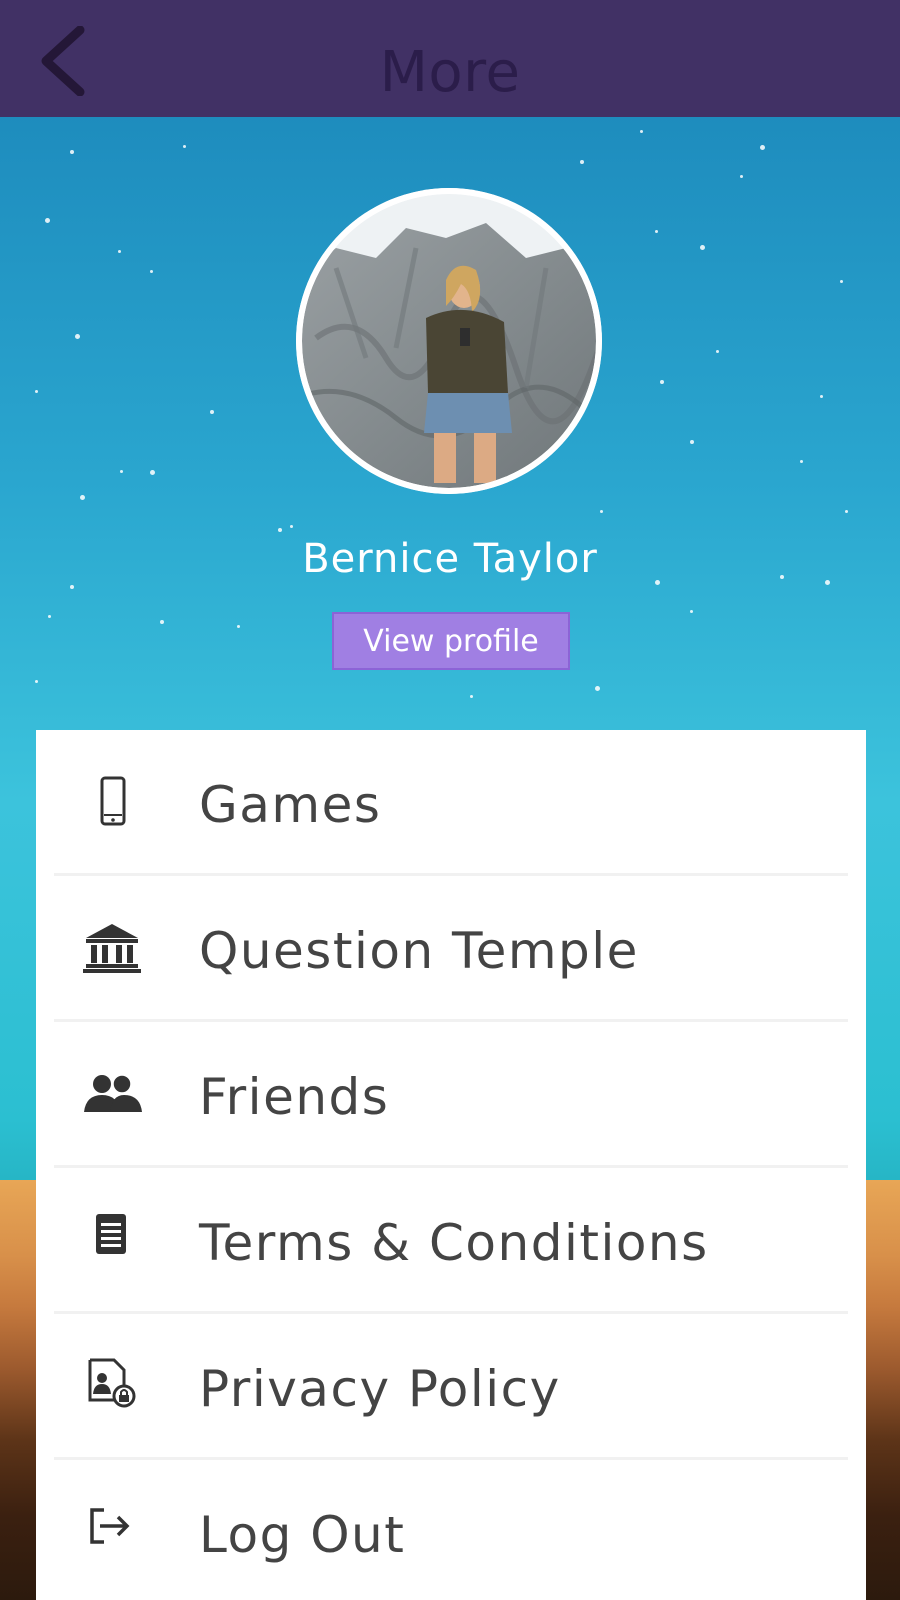 This screenshot has width=900, height=1600. What do you see at coordinates (451, 641) in the screenshot?
I see `view-profile-button: View profile` at bounding box center [451, 641].